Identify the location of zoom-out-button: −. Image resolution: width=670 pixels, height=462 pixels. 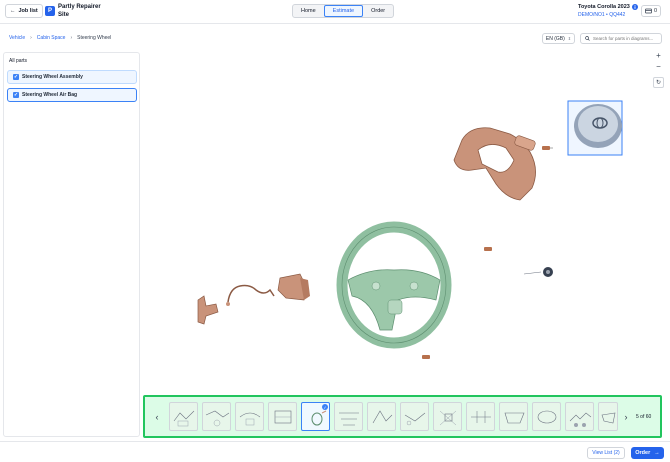
(658, 66).